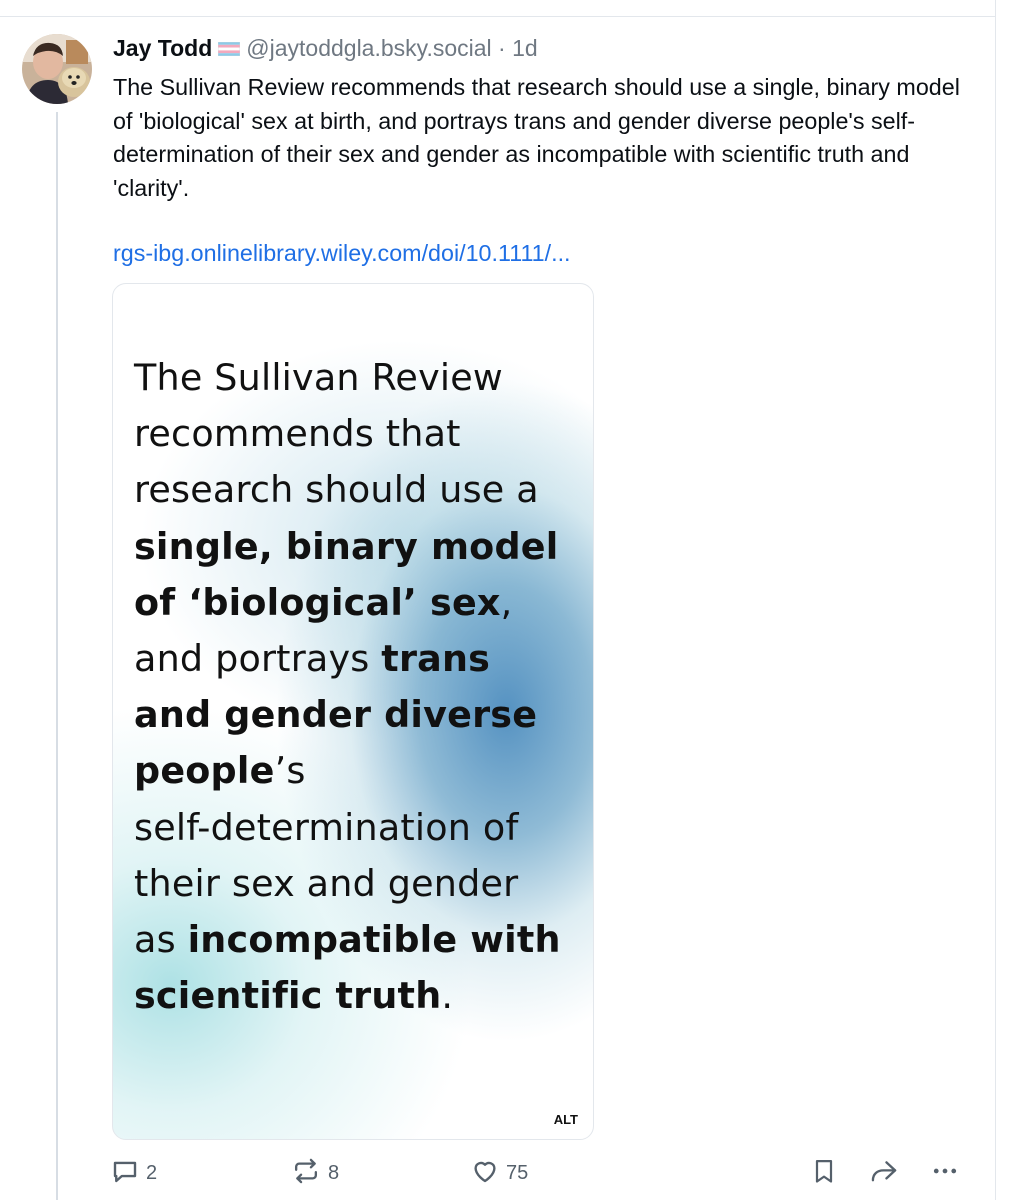  I want to click on image-text-bold: people, so click(204, 771).